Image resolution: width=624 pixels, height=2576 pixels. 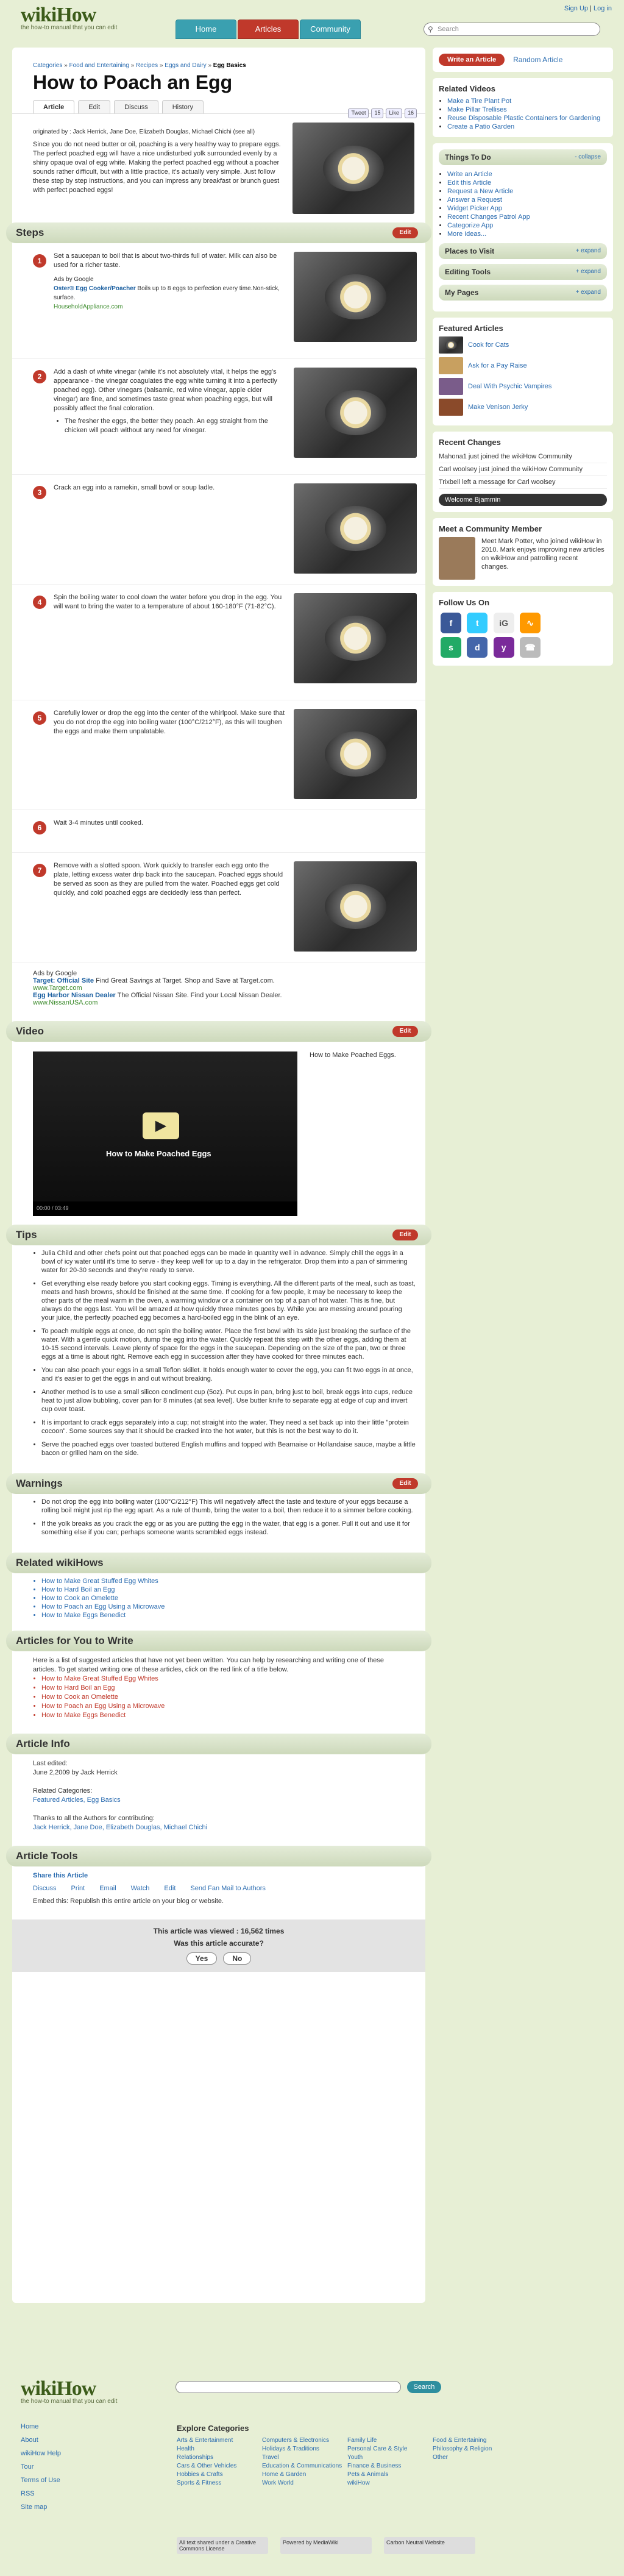 What do you see at coordinates (304, 2449) in the screenshot?
I see `category-link: Holidays & Traditions` at bounding box center [304, 2449].